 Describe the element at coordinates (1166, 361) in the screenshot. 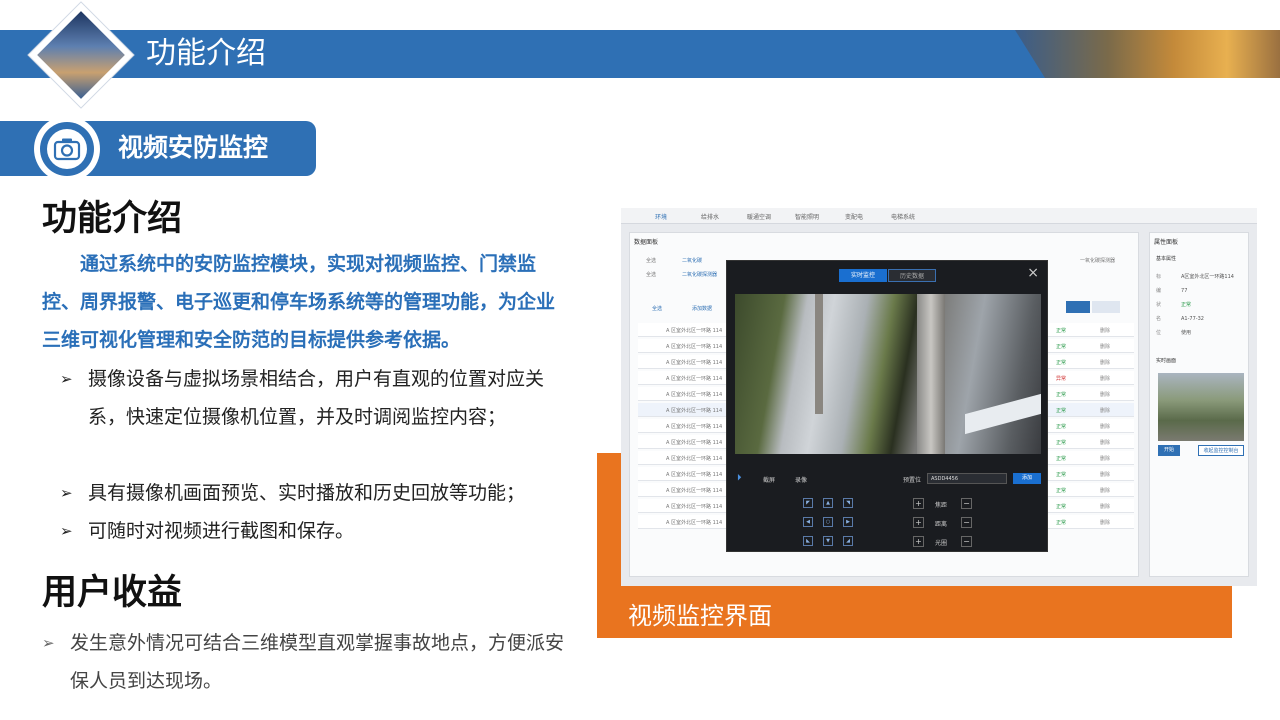

I see `prop-live-title: 实时画面` at that location.